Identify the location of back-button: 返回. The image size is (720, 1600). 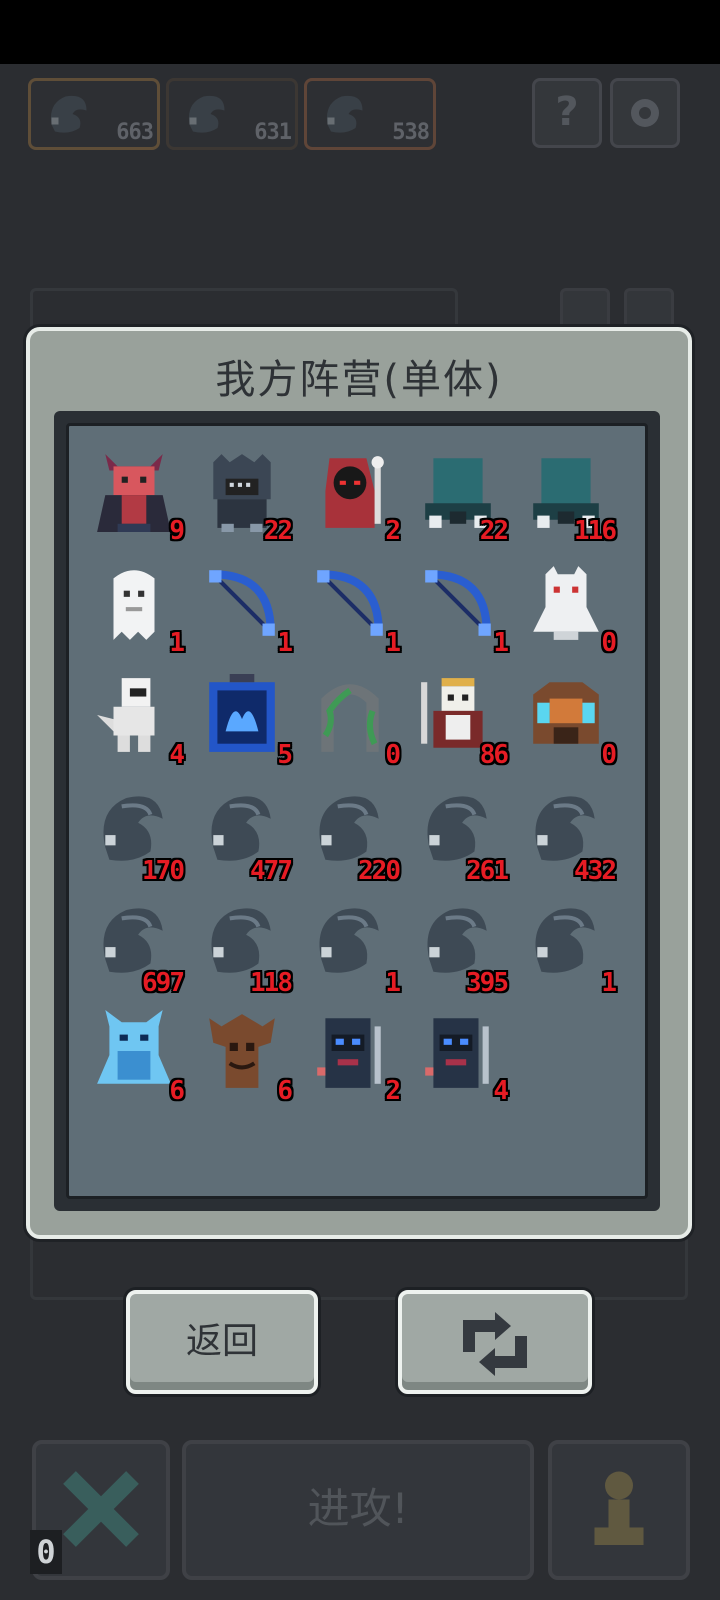
(222, 1342).